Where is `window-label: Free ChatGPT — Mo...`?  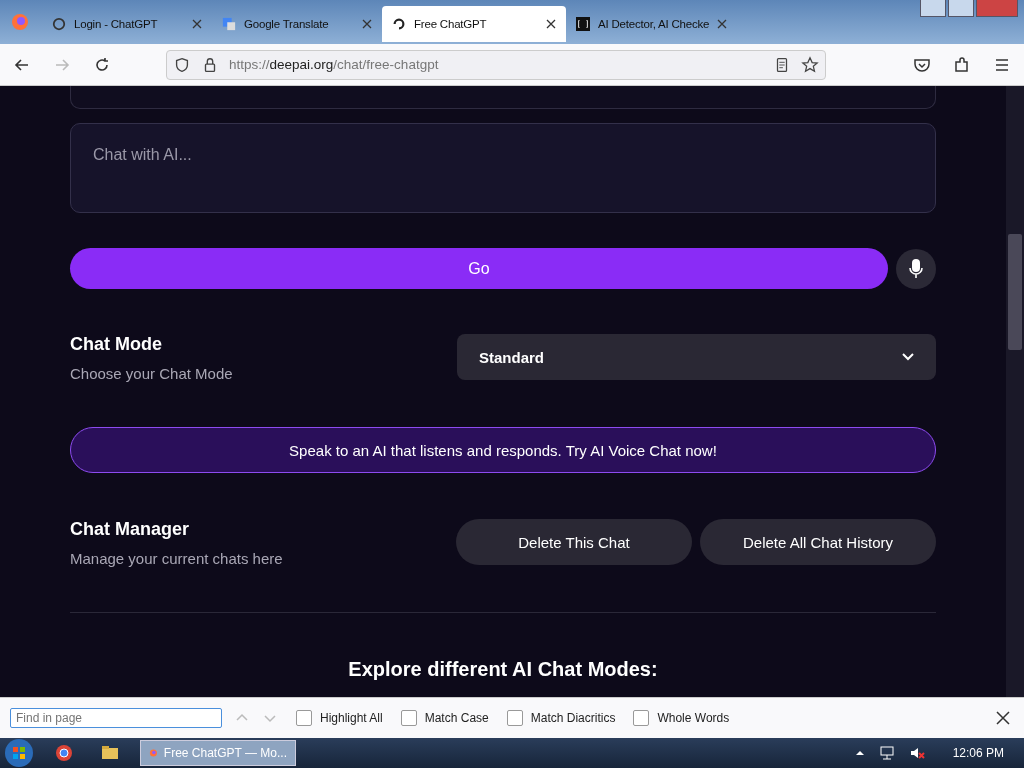 window-label: Free ChatGPT — Mo... is located at coordinates (225, 753).